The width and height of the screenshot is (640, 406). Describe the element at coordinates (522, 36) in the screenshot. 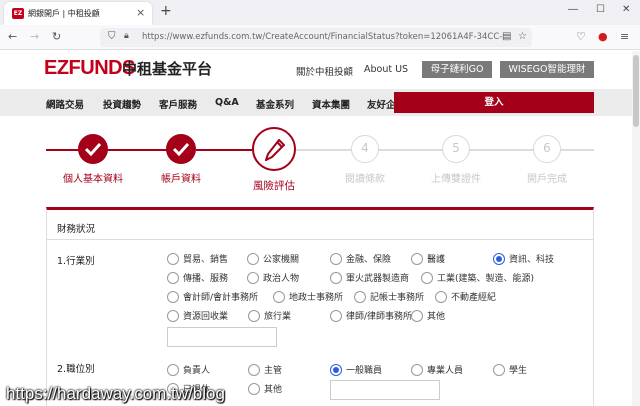

I see `bookmark-star-icon: ☆` at that location.